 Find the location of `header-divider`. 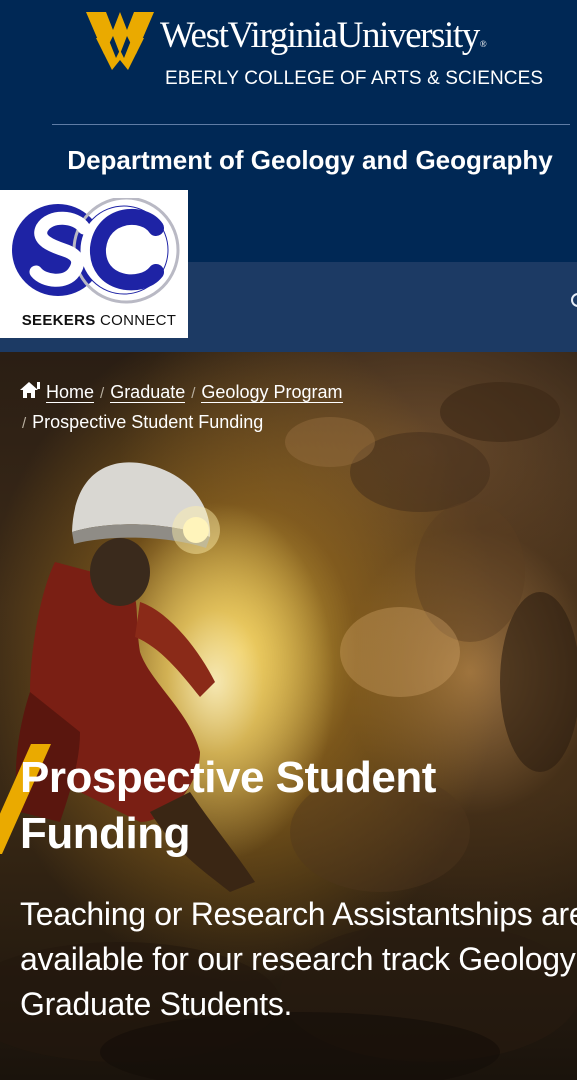

header-divider is located at coordinates (311, 124).